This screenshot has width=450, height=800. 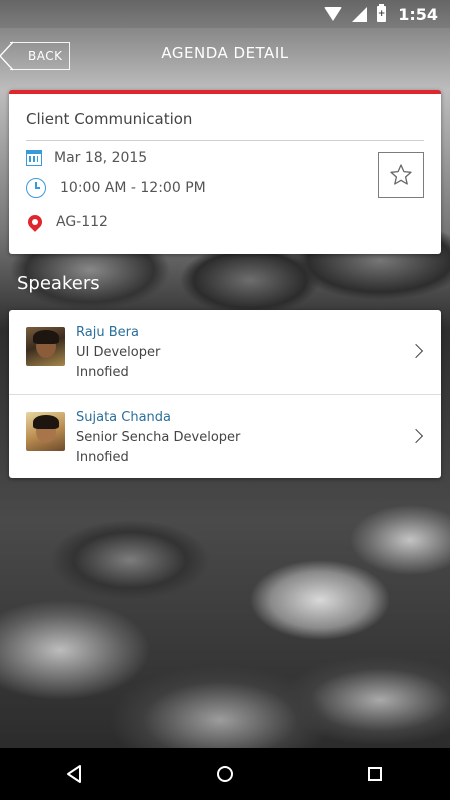 What do you see at coordinates (225, 14) in the screenshot?
I see `status-bar: + 1:54` at bounding box center [225, 14].